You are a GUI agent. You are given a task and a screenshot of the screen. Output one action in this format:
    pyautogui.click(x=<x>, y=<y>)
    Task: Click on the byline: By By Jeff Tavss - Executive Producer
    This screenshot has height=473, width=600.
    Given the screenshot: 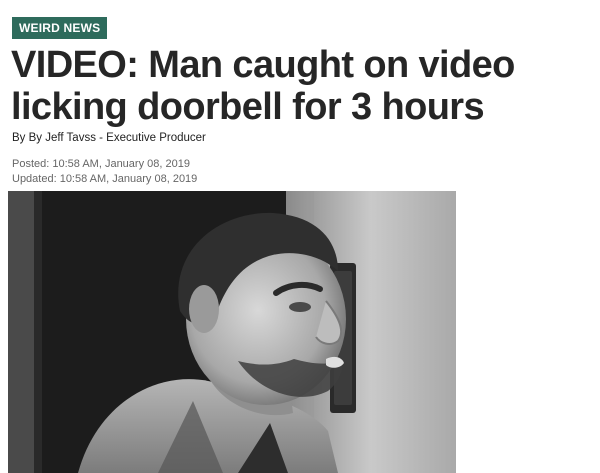 What is the action you would take?
    pyautogui.click(x=109, y=138)
    